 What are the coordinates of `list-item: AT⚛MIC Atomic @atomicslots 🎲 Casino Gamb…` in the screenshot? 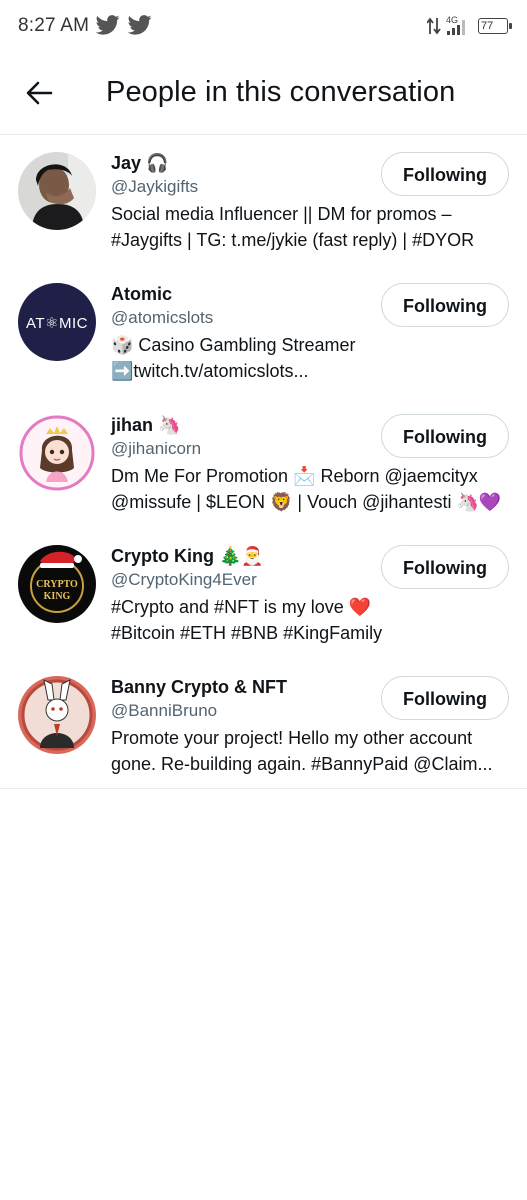 It's located at (263, 331).